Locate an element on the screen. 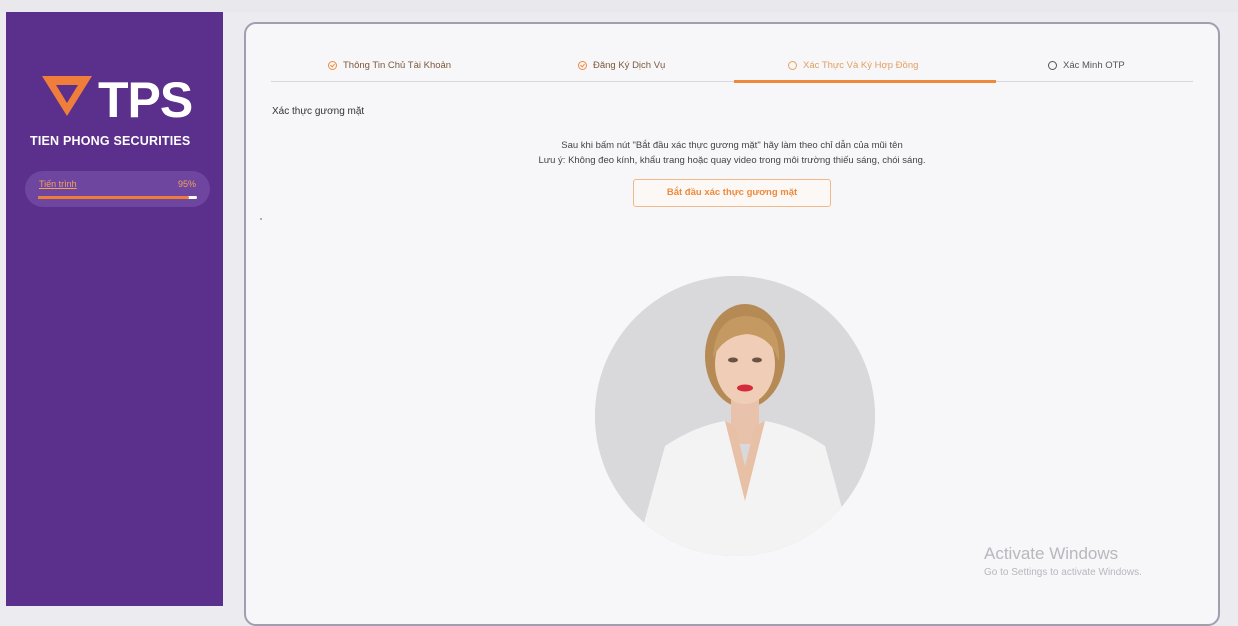 The image size is (1238, 626). face-portrait-image is located at coordinates (735, 416).